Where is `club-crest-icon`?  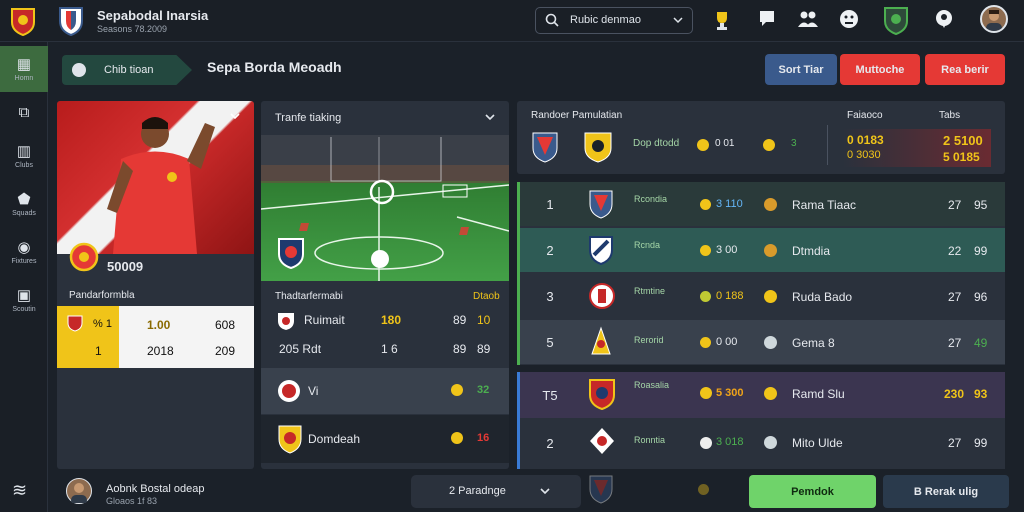
club-crest-icon is located at coordinates (71, 21).